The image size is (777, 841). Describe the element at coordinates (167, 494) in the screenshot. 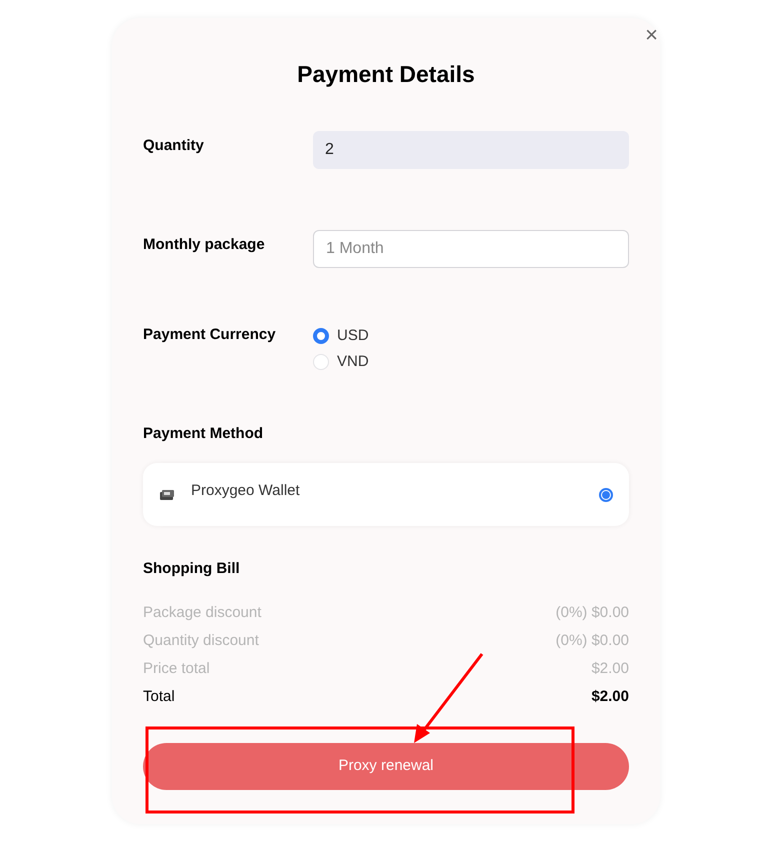

I see `wallet-icon` at that location.